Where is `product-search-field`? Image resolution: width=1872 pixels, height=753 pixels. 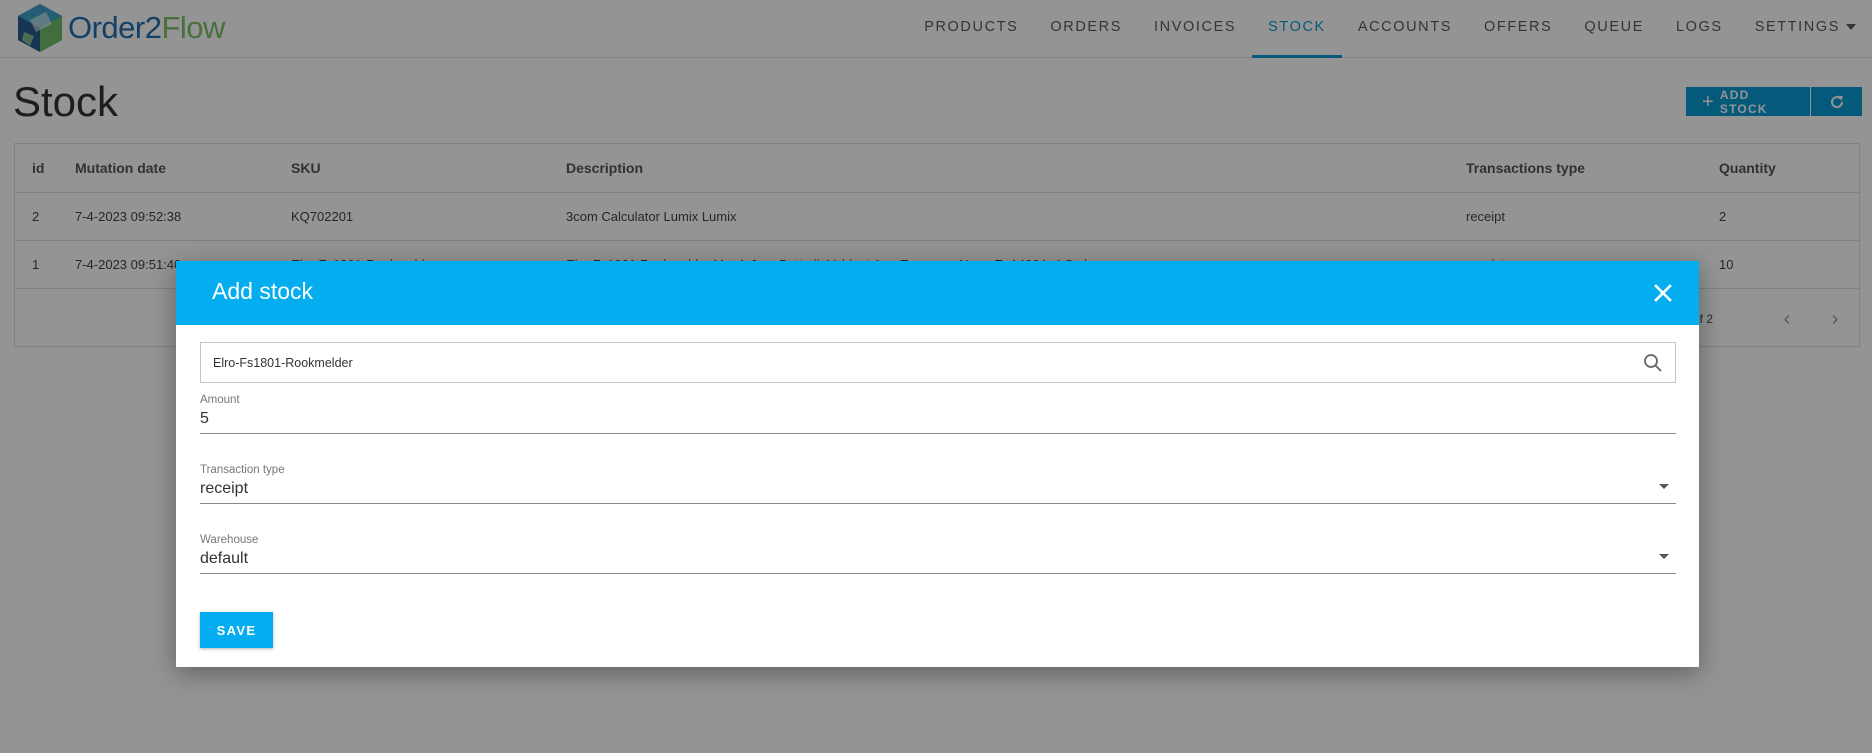
product-search-field is located at coordinates (938, 362).